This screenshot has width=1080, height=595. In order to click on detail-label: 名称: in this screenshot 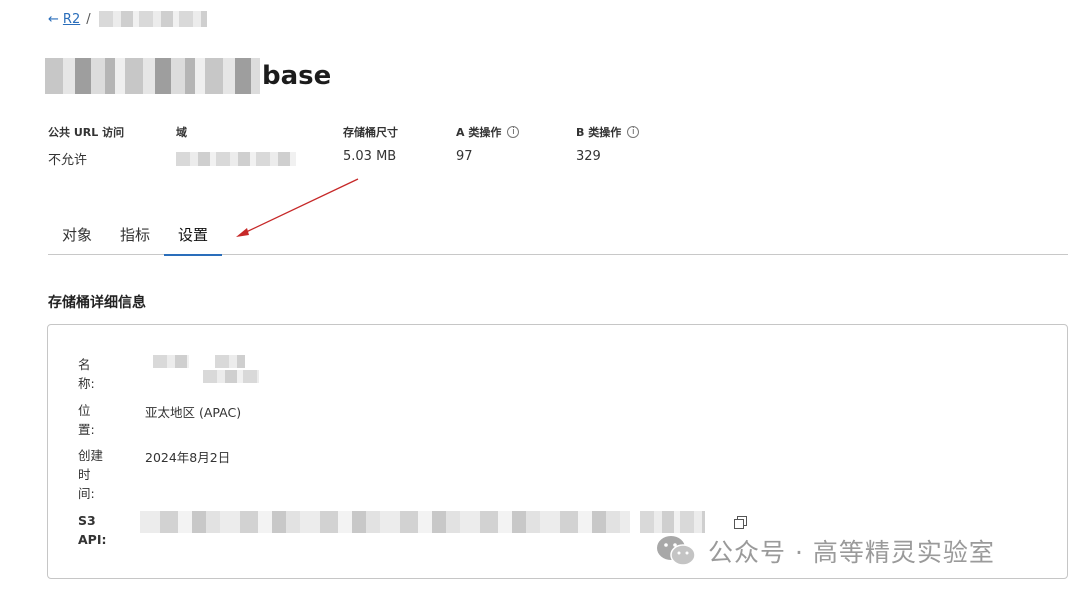, I will do `click(86, 374)`.